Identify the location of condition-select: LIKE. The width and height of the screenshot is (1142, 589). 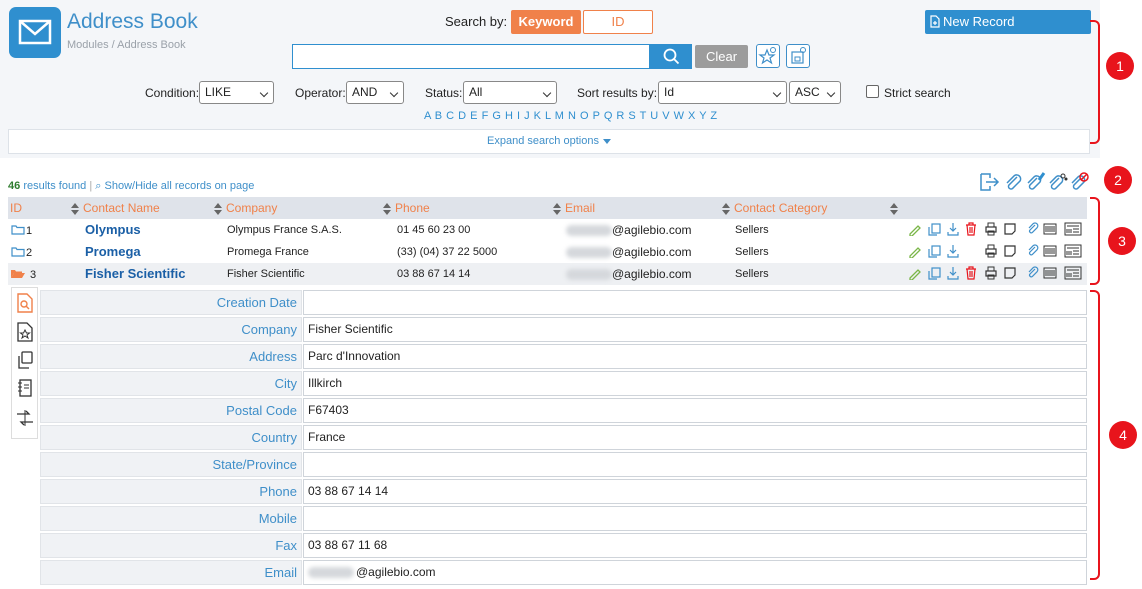
(236, 92).